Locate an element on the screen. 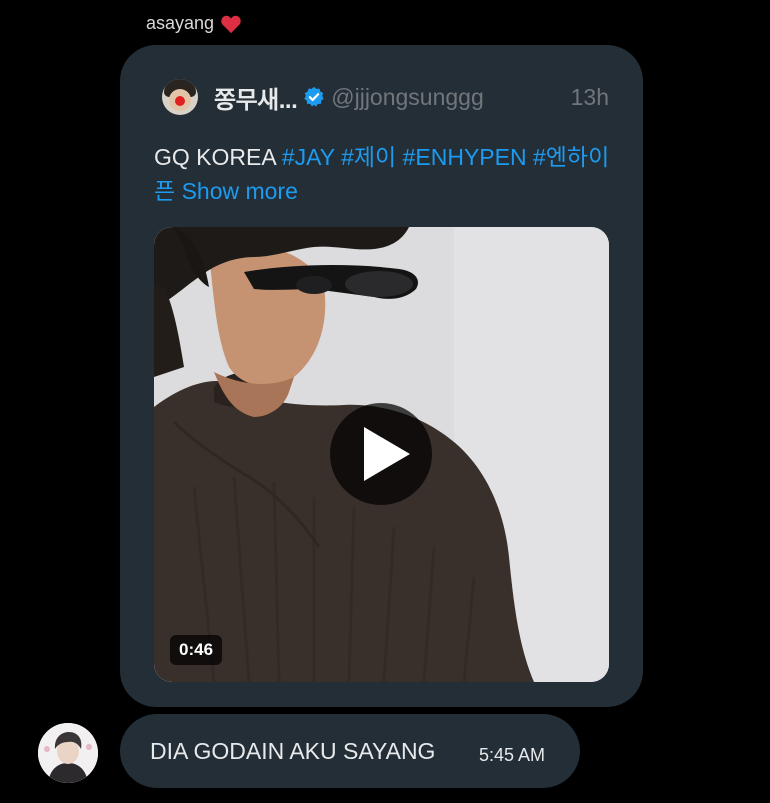 The width and height of the screenshot is (770, 803). red-heart-icon is located at coordinates (231, 24).